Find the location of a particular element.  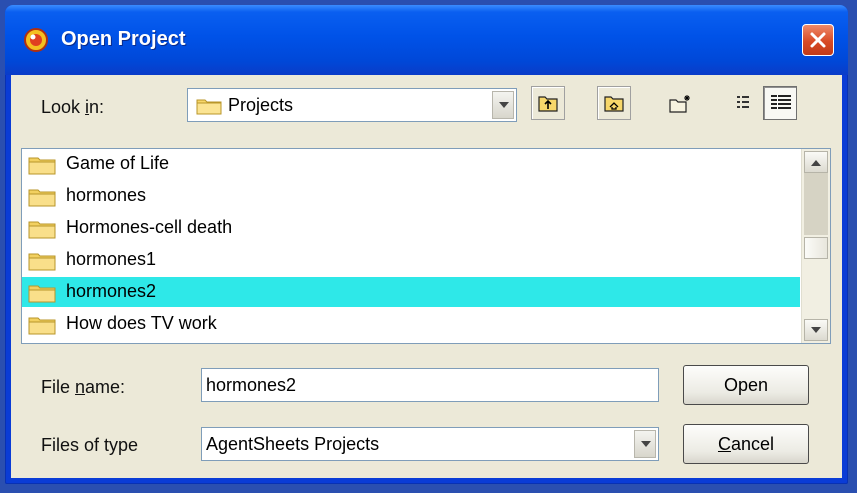

home-folder-button is located at coordinates (614, 103).